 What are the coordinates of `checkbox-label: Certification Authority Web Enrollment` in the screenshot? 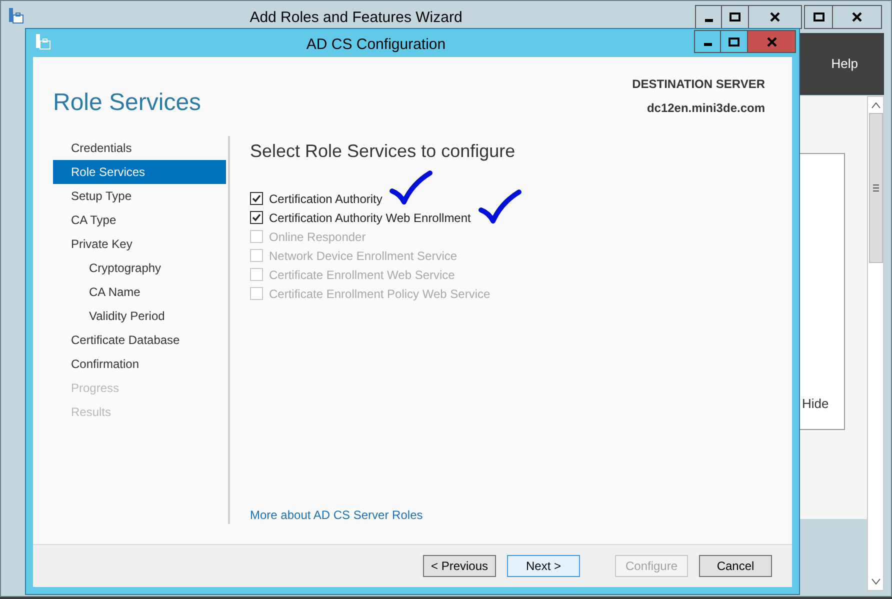 It's located at (370, 218).